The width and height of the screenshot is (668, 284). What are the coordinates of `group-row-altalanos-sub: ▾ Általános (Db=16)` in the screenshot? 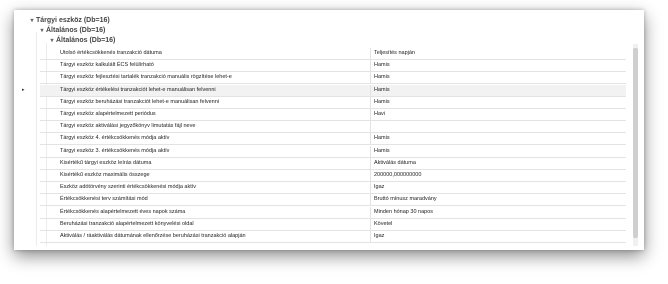 It's located at (81, 41).